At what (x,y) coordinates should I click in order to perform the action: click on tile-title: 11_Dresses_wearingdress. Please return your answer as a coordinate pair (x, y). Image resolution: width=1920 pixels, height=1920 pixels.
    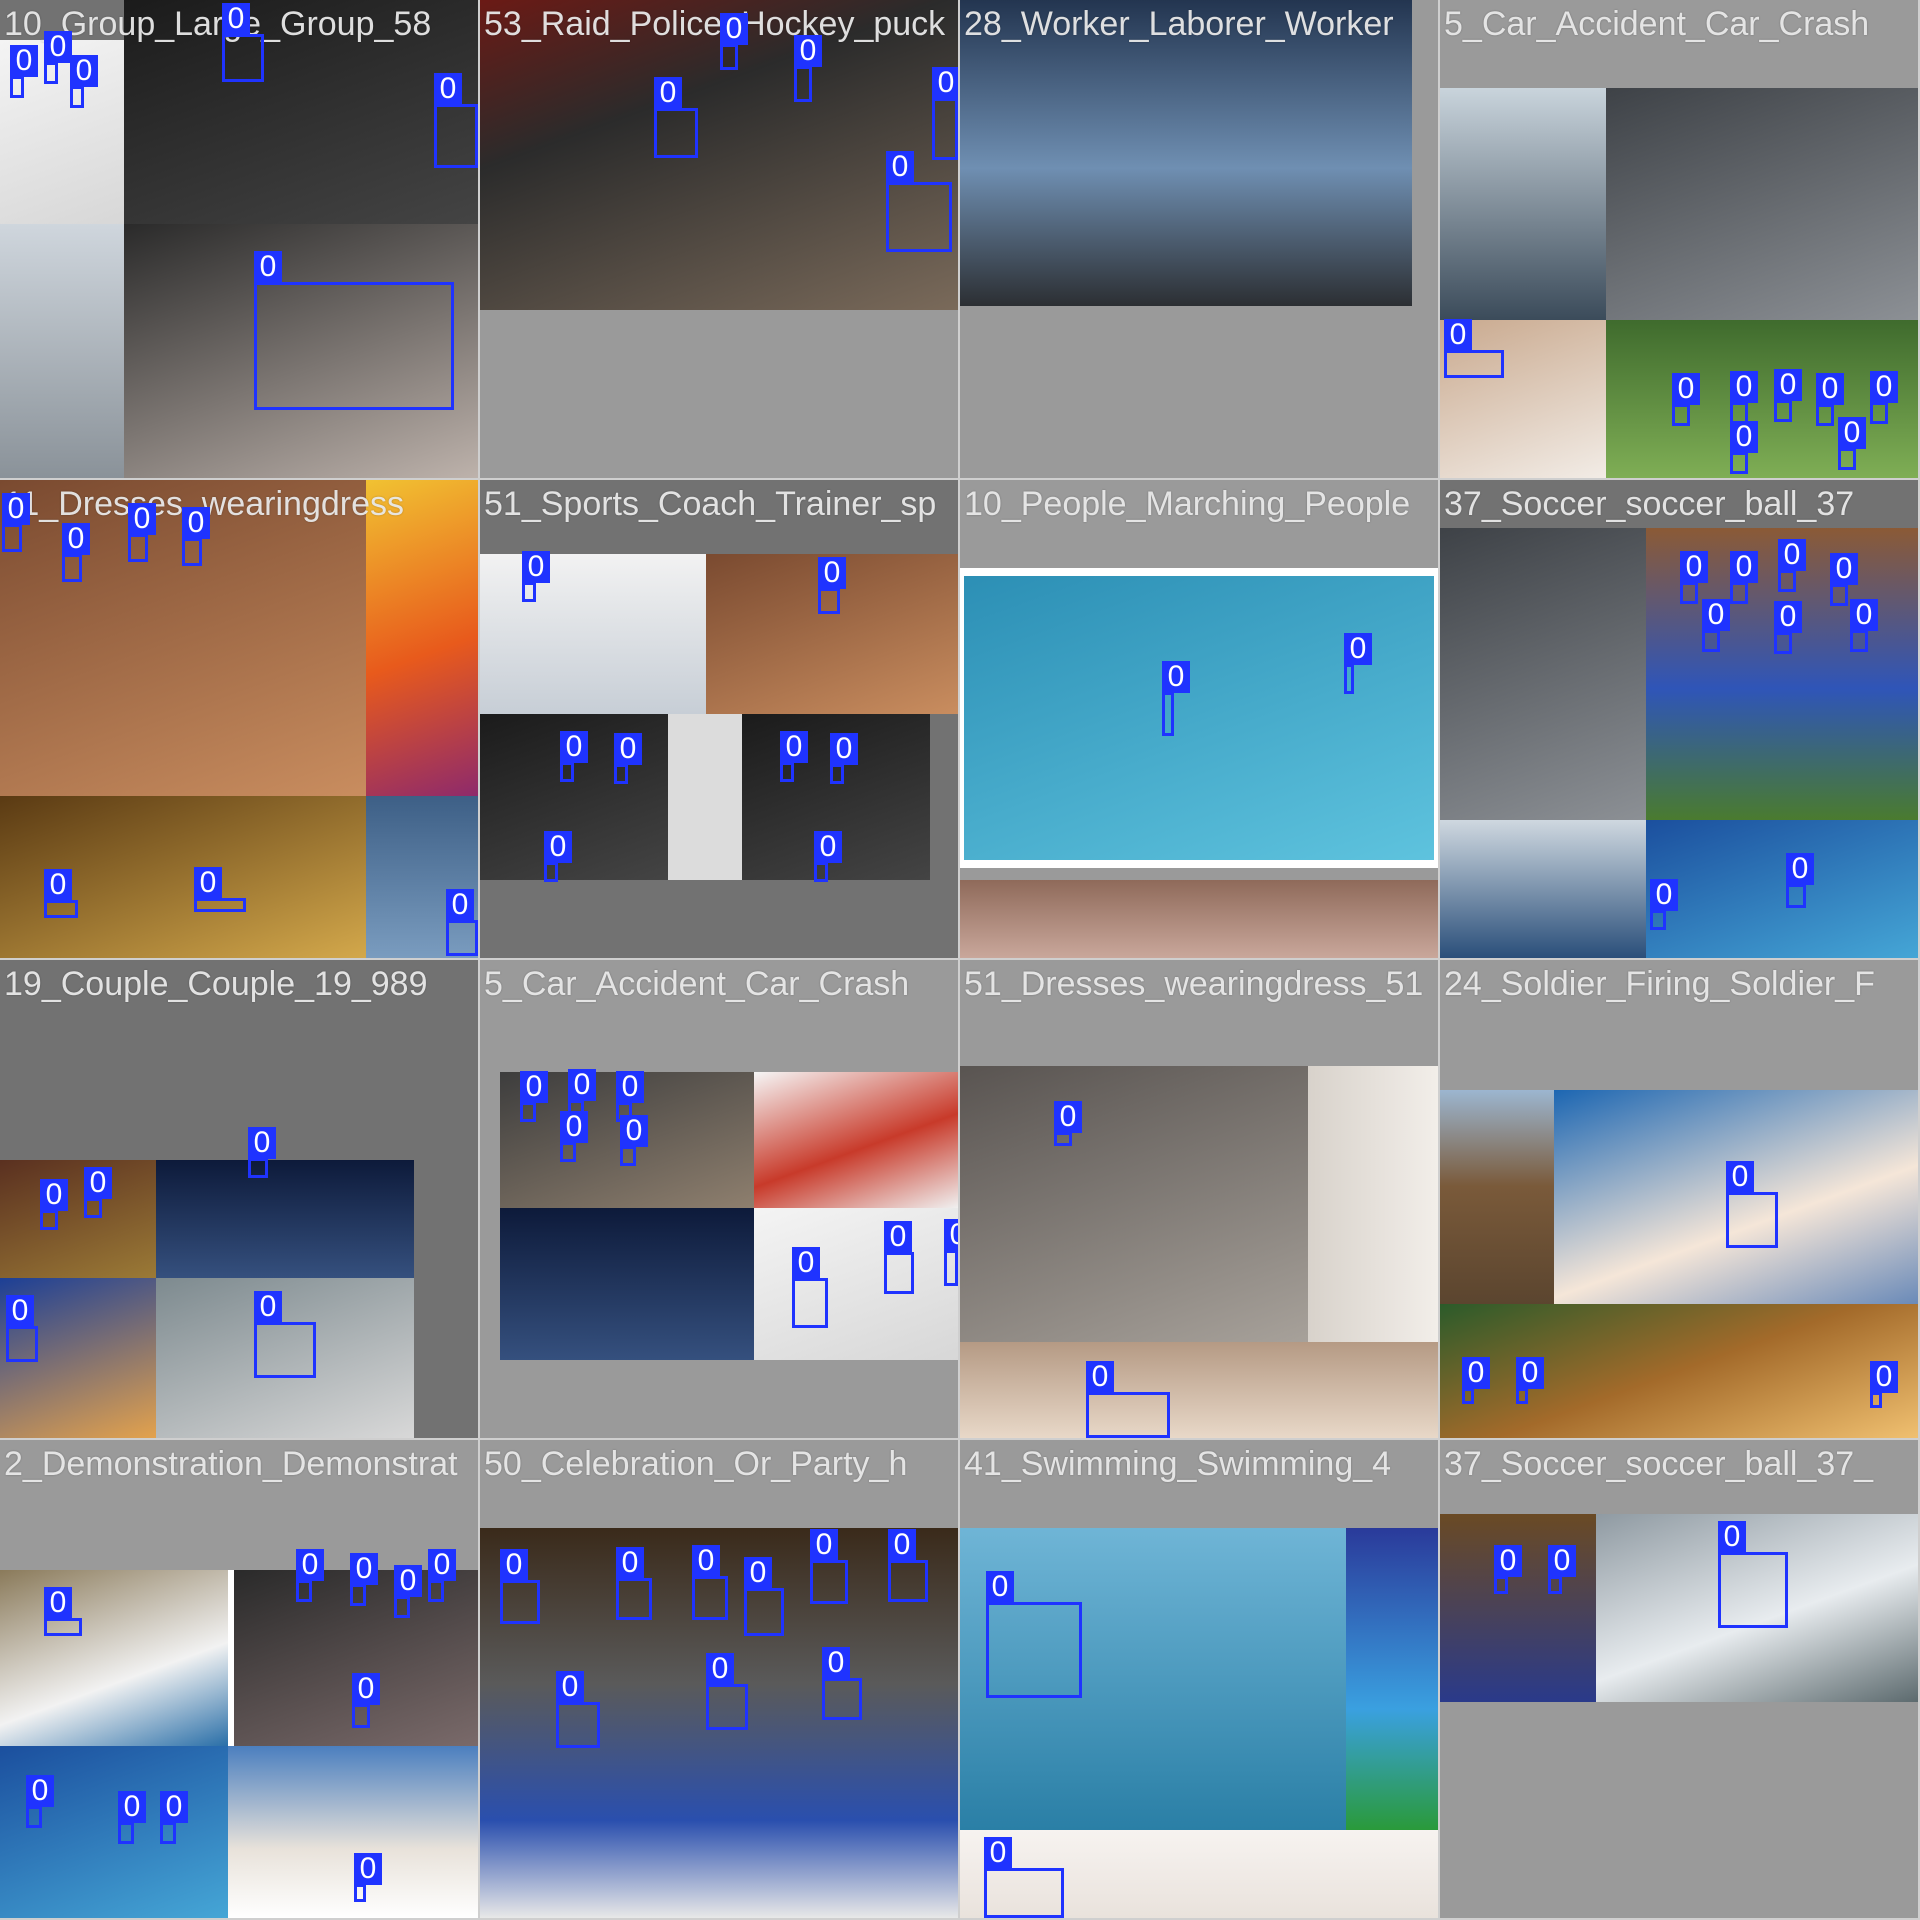
    Looking at the image, I should click on (204, 504).